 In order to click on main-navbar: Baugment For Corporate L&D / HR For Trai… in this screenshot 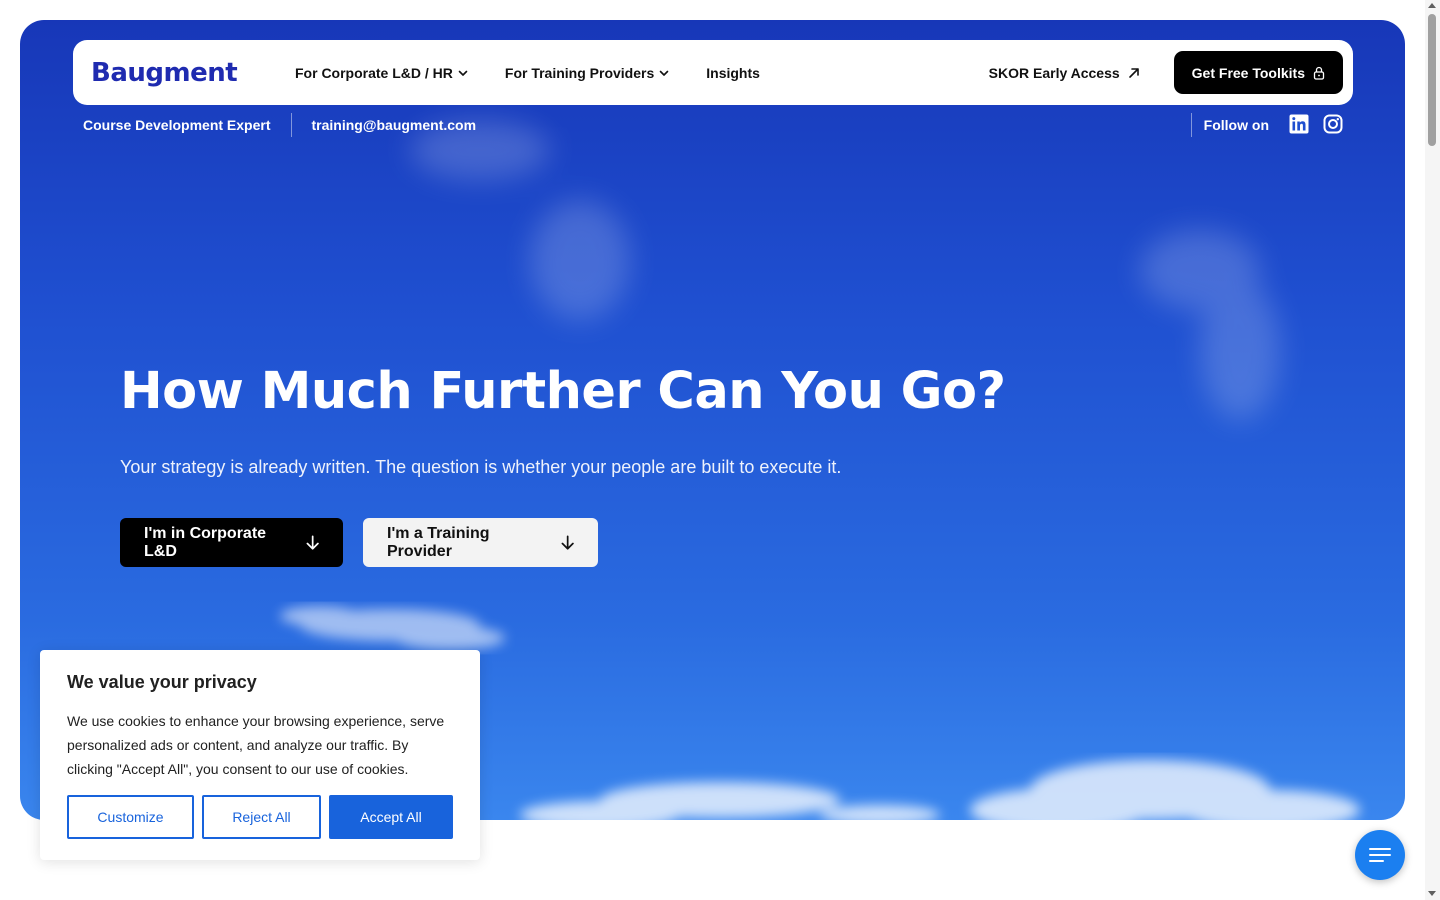, I will do `click(713, 72)`.